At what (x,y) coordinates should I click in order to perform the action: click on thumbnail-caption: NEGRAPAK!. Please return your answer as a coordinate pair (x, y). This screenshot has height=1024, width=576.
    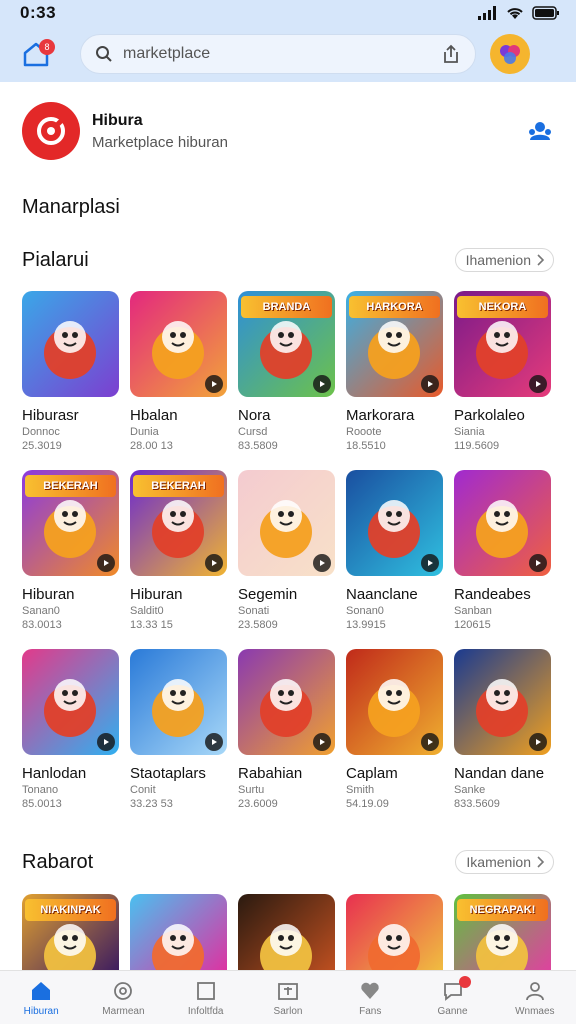
    Looking at the image, I should click on (502, 910).